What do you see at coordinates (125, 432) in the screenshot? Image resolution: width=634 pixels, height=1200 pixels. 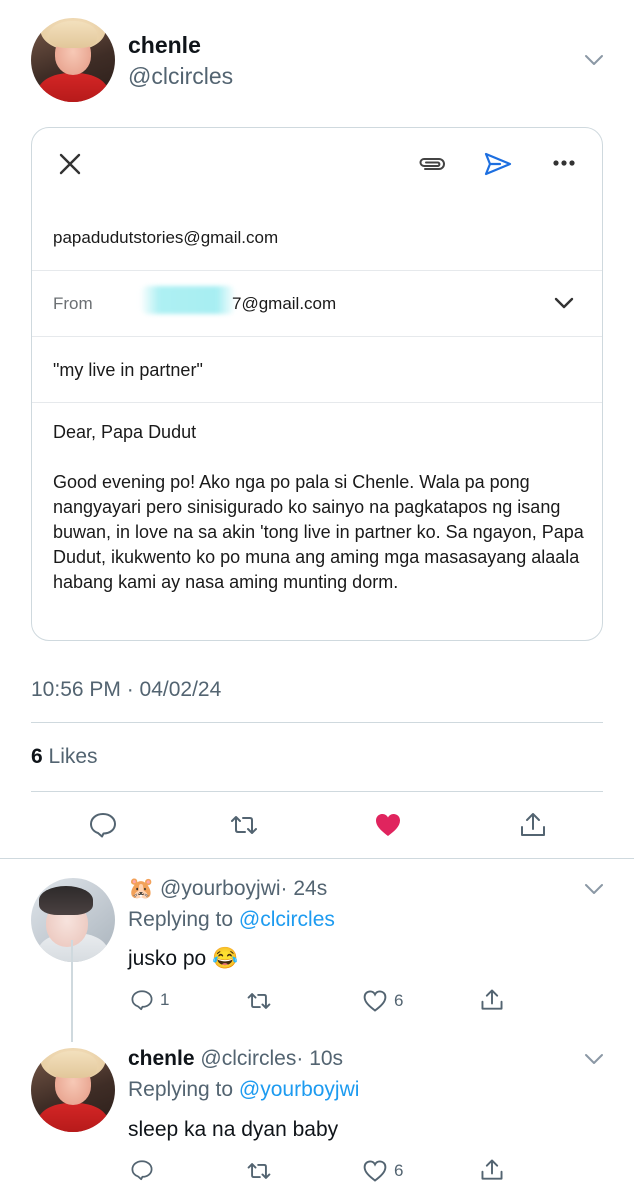 I see `email-salutation: Dear, Papa Dudut` at bounding box center [125, 432].